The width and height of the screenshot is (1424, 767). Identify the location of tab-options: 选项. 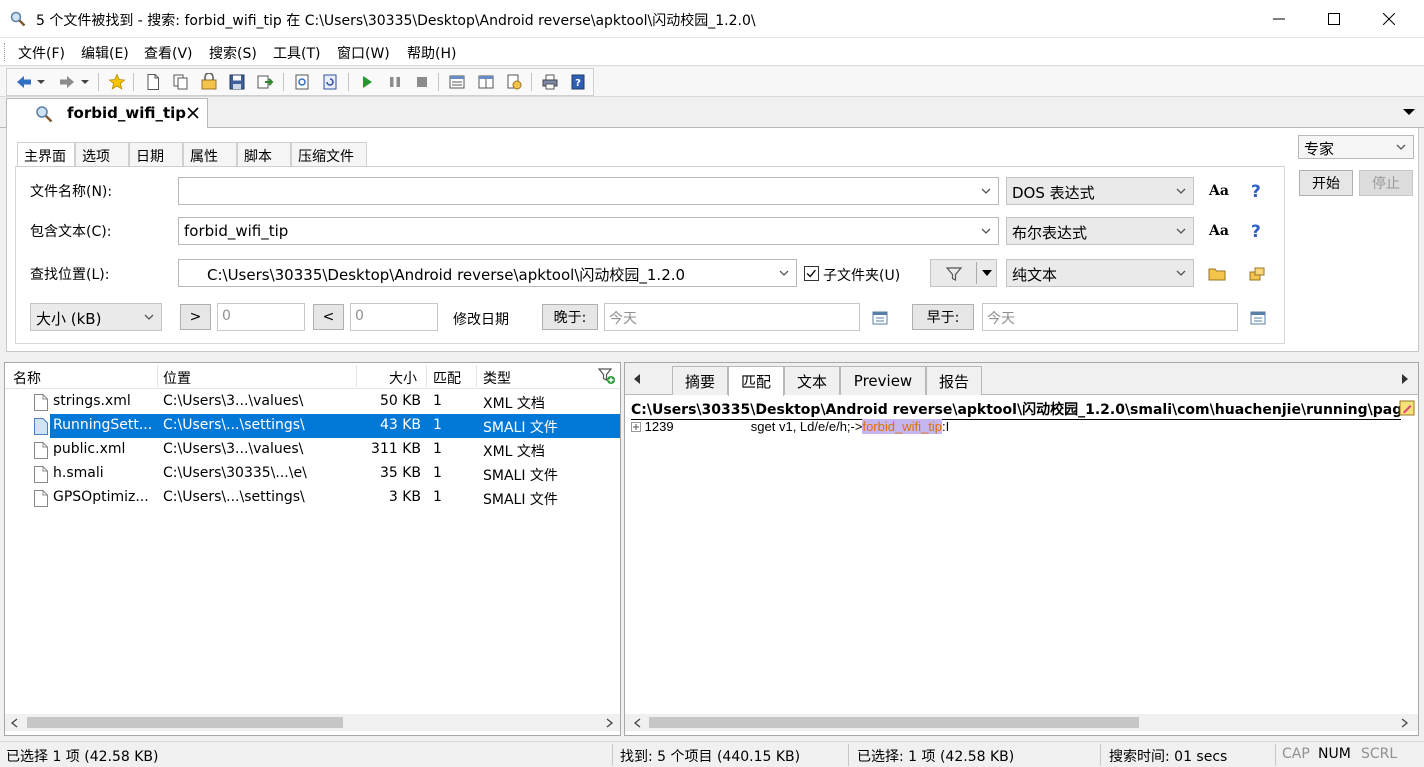
(102, 155).